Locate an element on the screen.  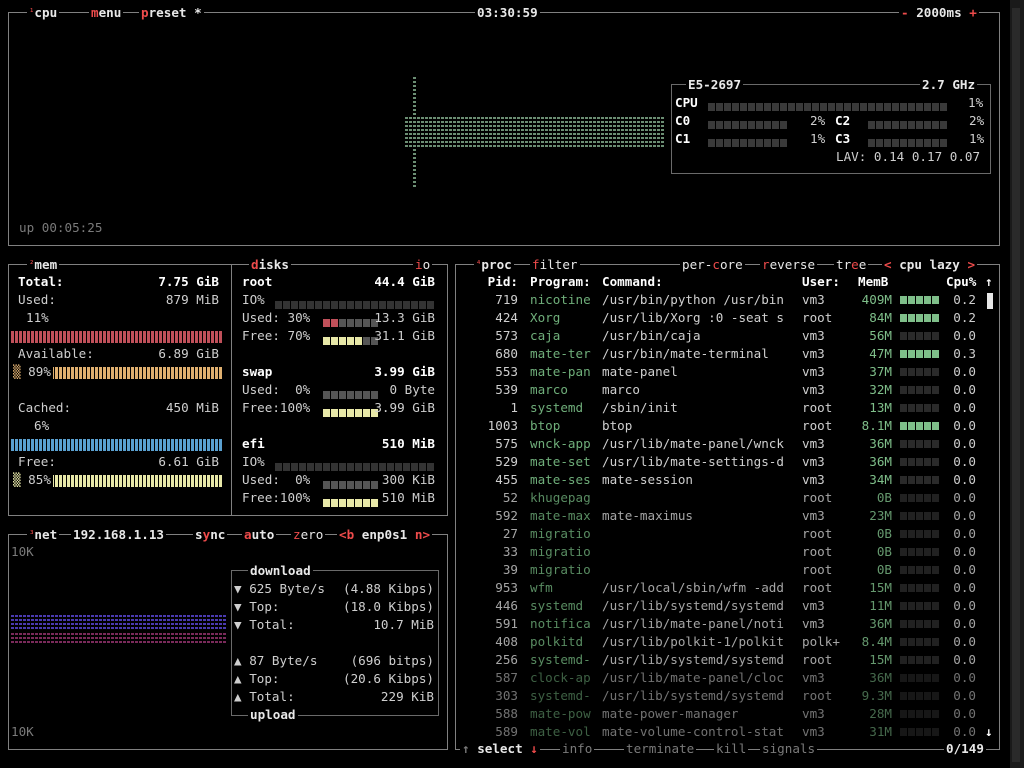
col-program: Program: is located at coordinates (560, 282).